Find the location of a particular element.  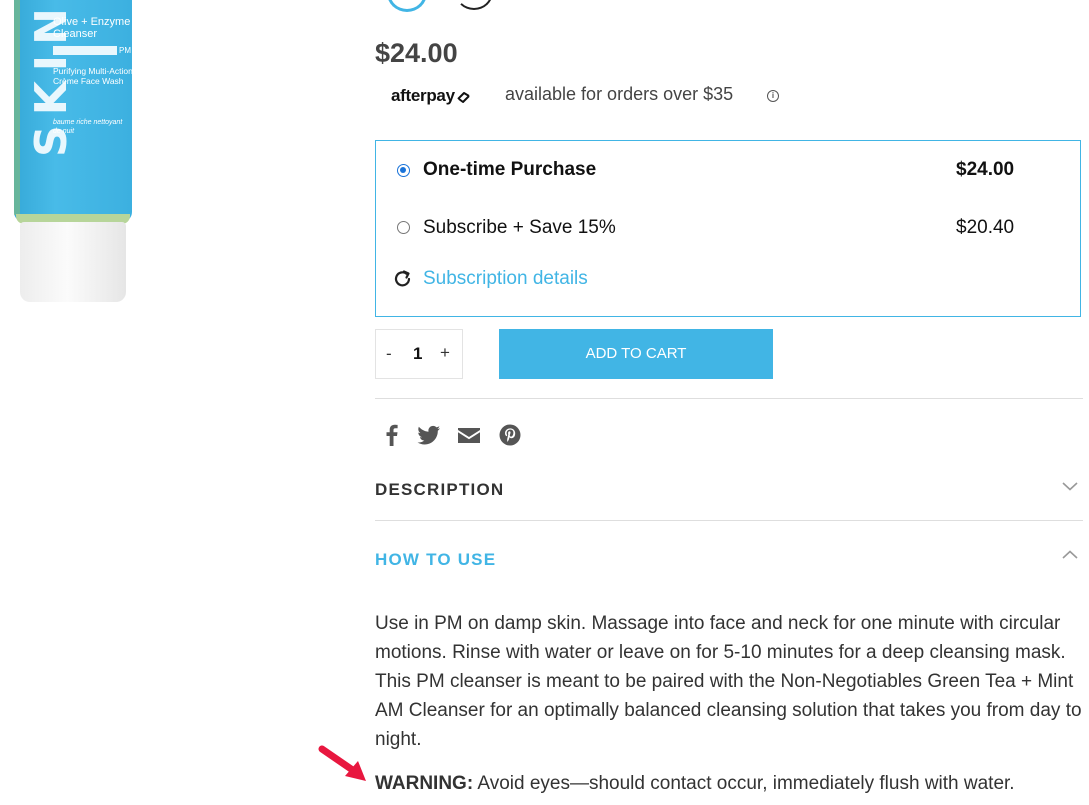

twitter-icon is located at coordinates (429, 435).